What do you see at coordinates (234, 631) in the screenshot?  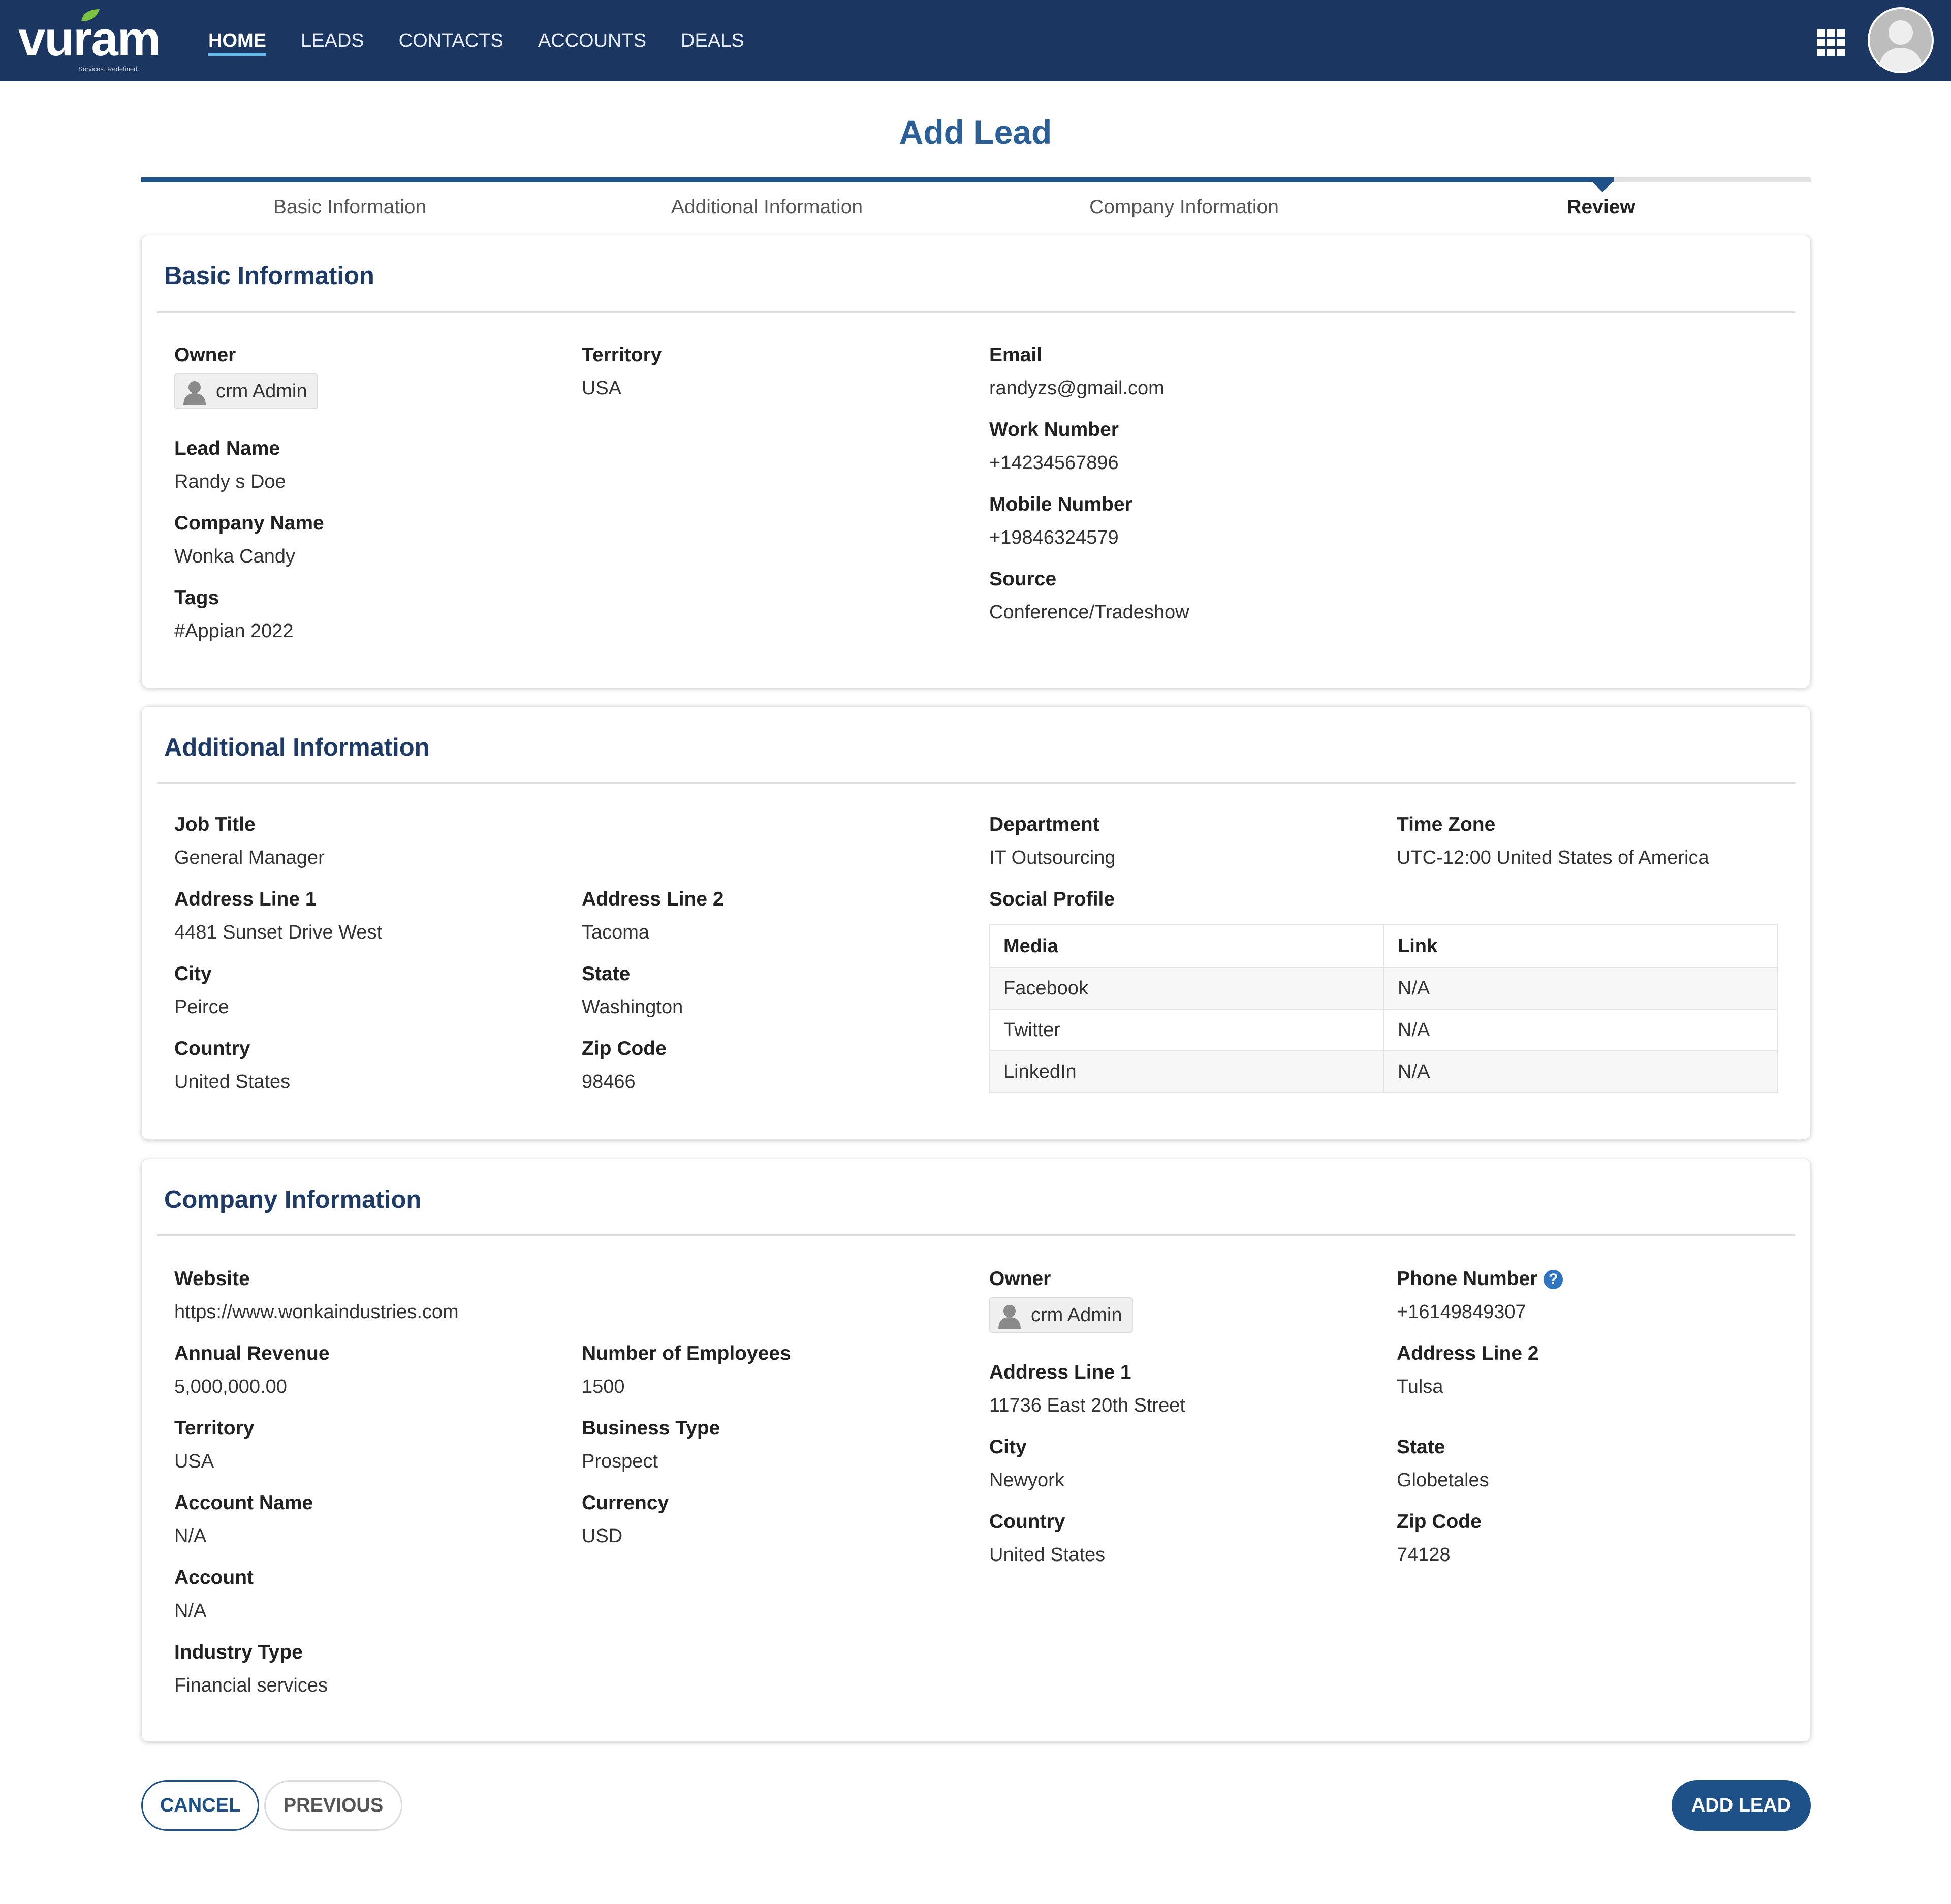 I see `field-value: #Appian 2022` at bounding box center [234, 631].